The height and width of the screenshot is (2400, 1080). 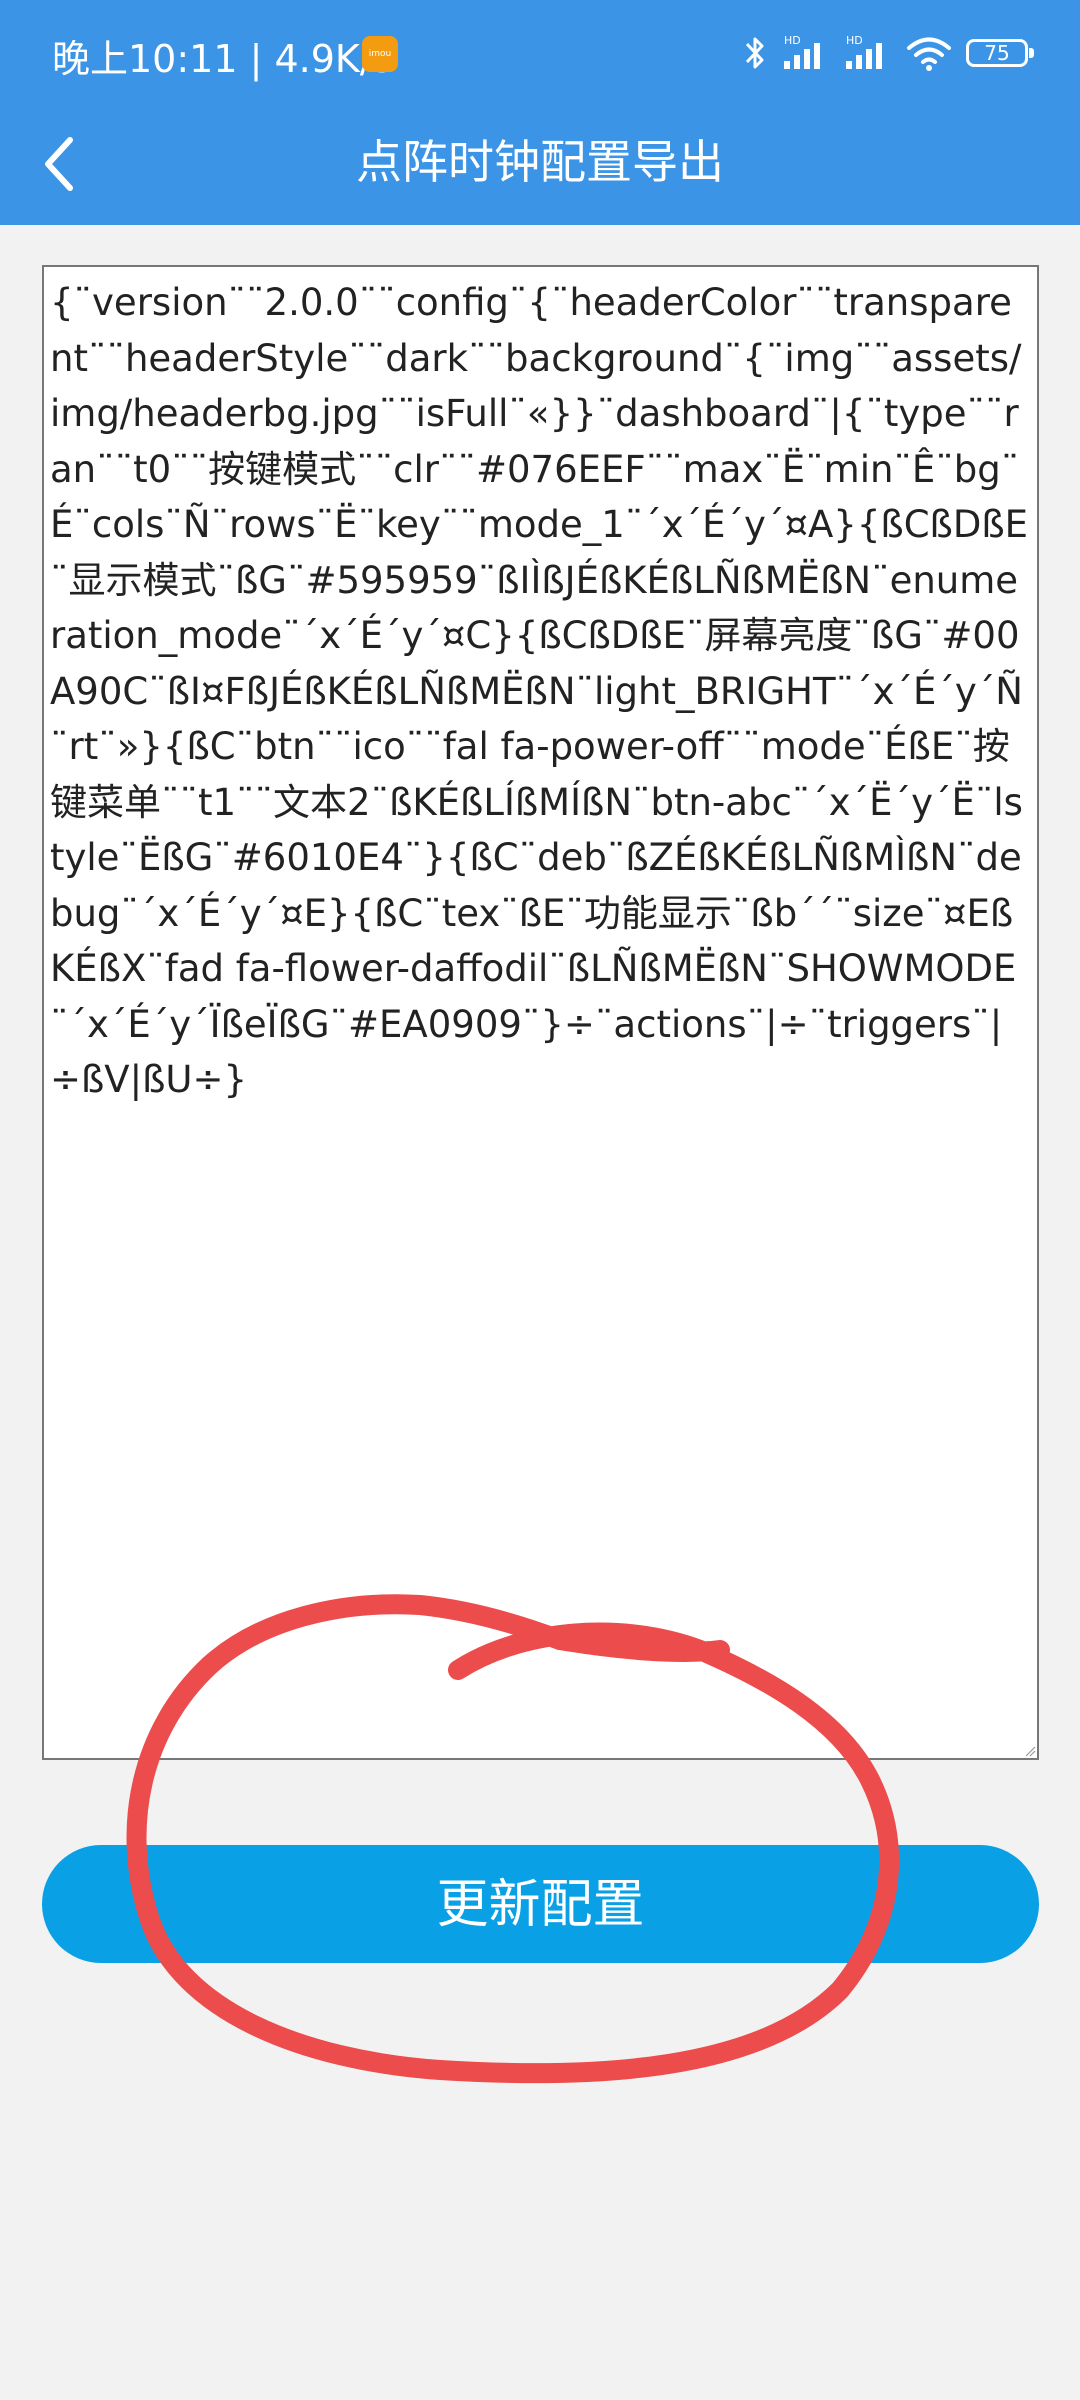 I want to click on chevron-left-icon, so click(x=59, y=164).